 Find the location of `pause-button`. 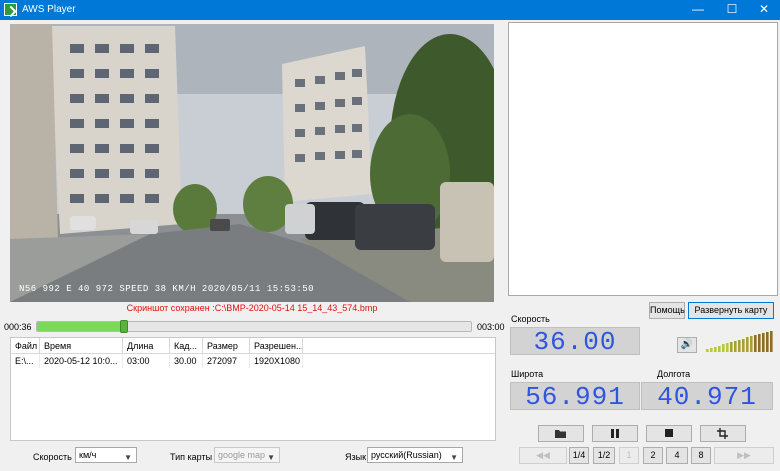

pause-button is located at coordinates (615, 433).